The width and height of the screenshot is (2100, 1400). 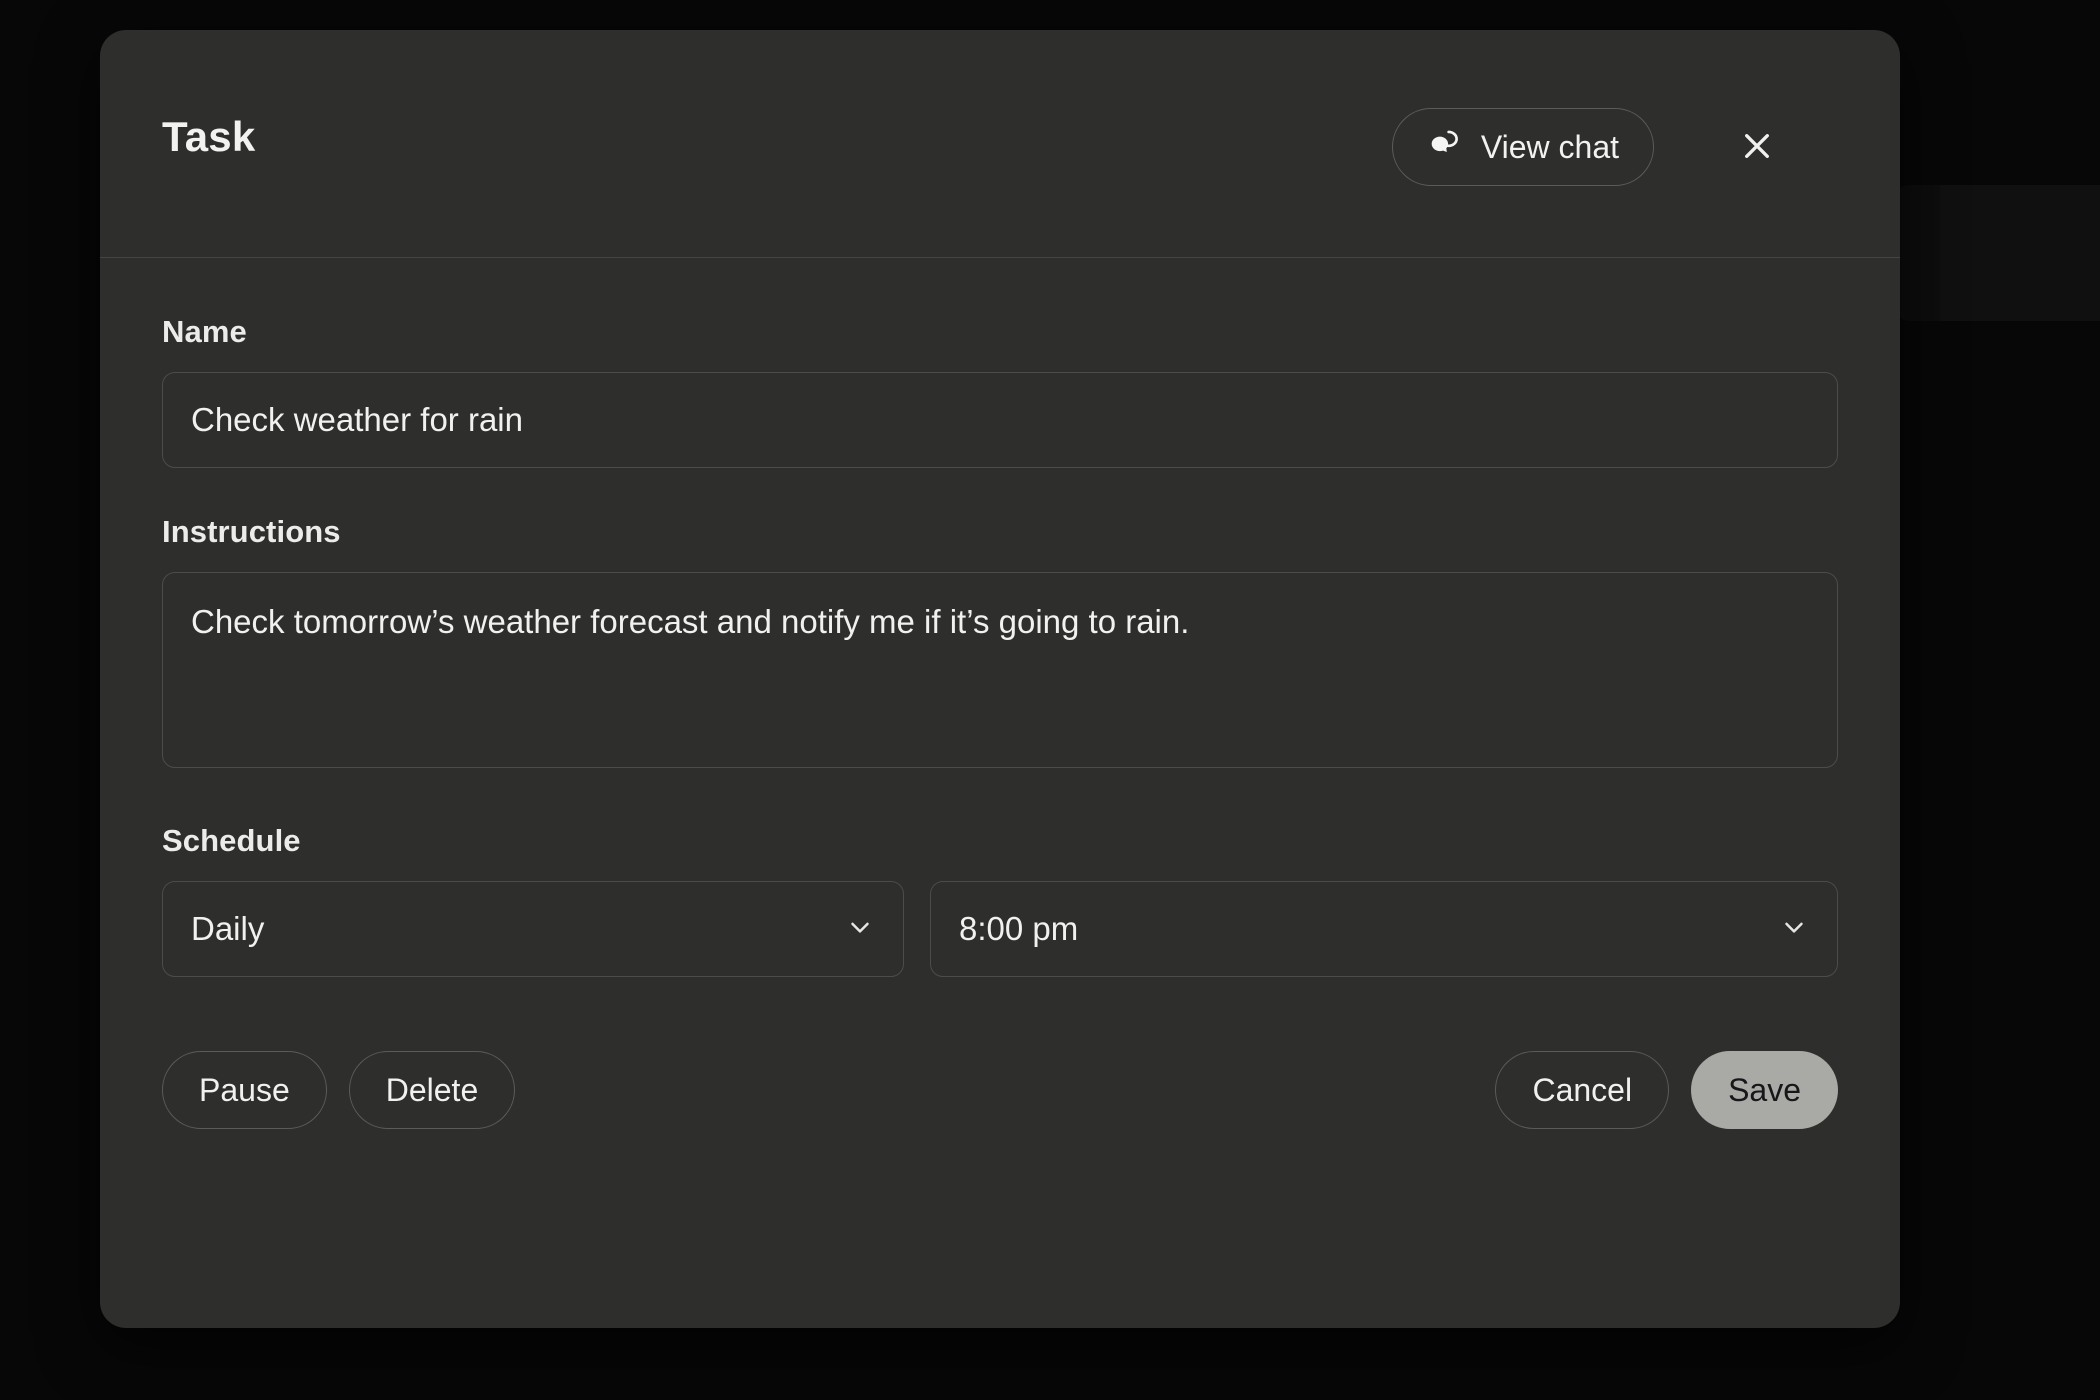 I want to click on name-label: Name, so click(x=204, y=331).